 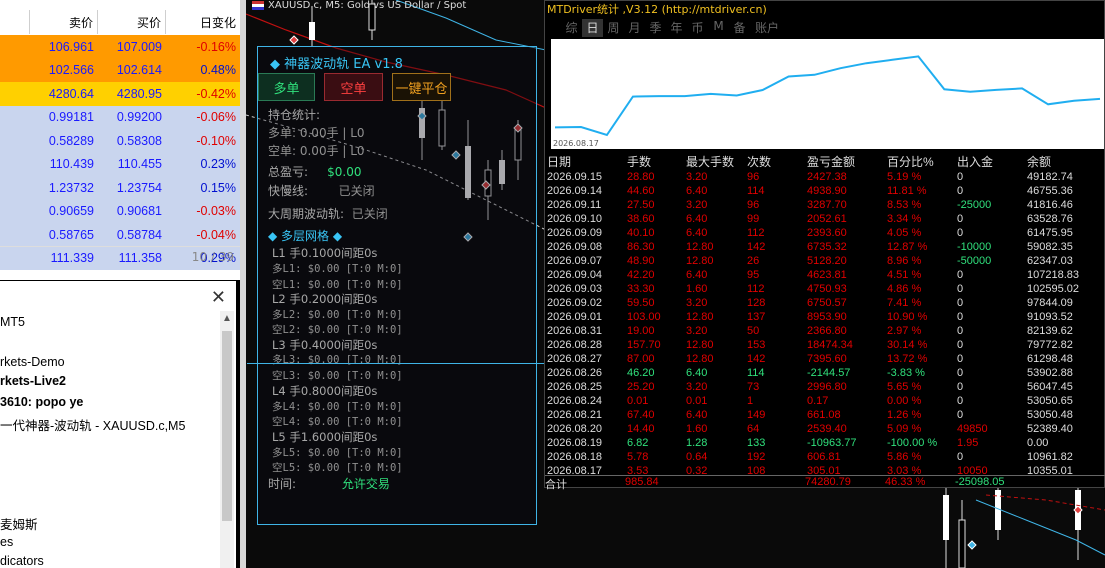 What do you see at coordinates (1050, 359) in the screenshot?
I see `table-cell: 61298.48` at bounding box center [1050, 359].